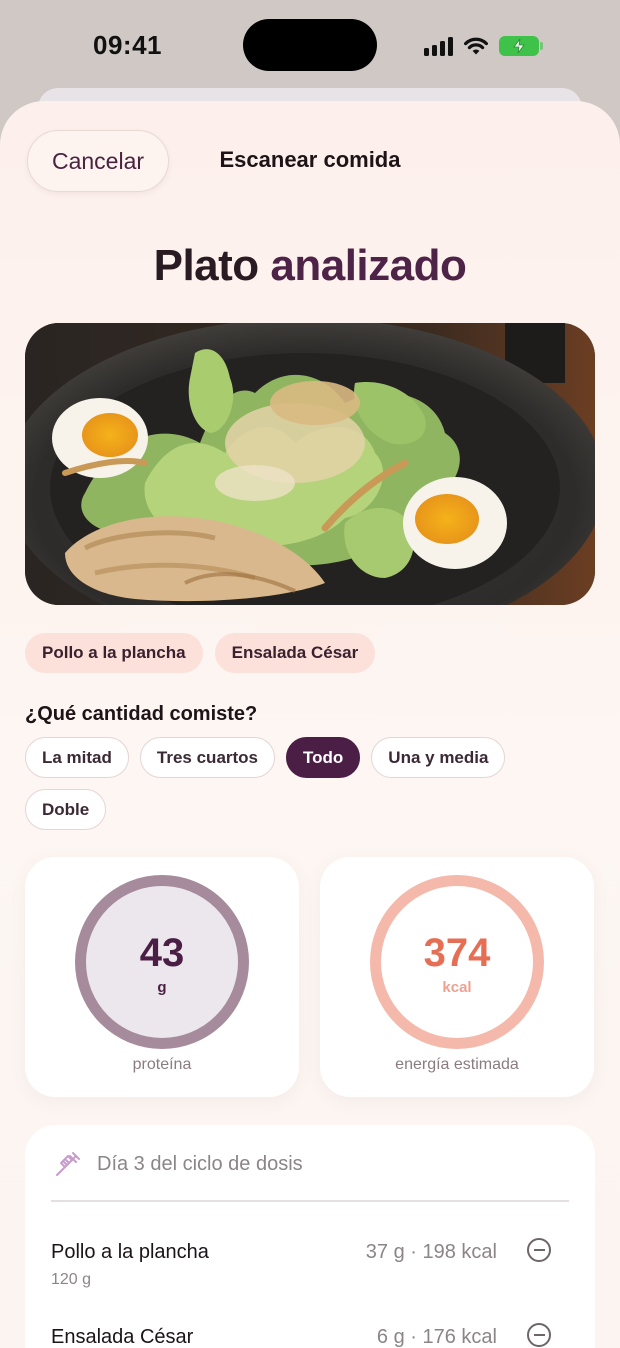 The width and height of the screenshot is (620, 1348). Describe the element at coordinates (457, 953) in the screenshot. I see `energy-value: 374` at that location.